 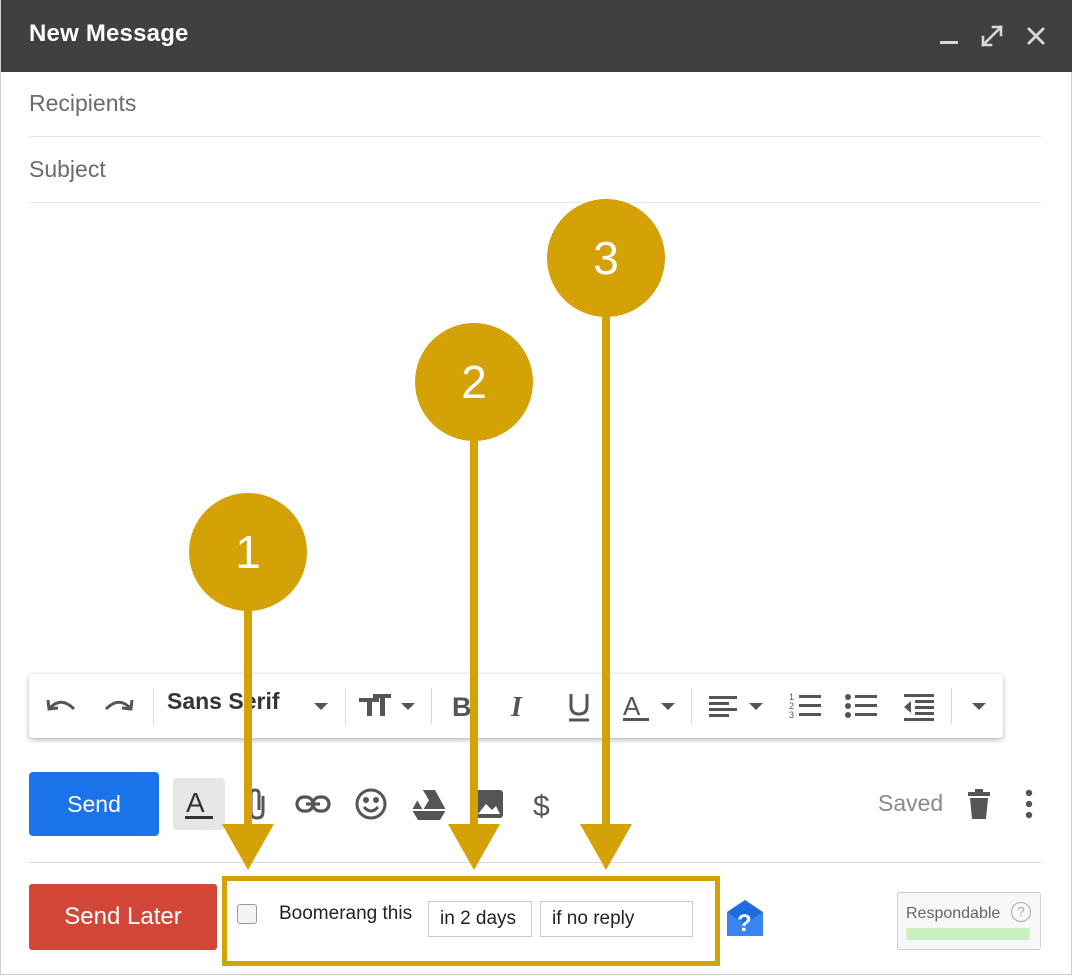 What do you see at coordinates (911, 803) in the screenshot?
I see `save-status: Saved` at bounding box center [911, 803].